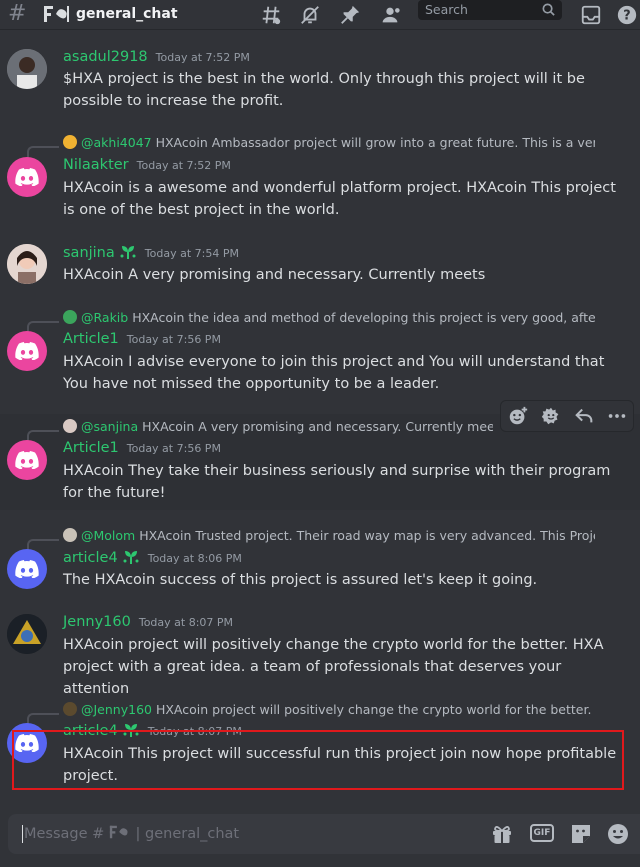 The image size is (640, 867). I want to click on timestamp: Today at 8:07 PM, so click(186, 622).